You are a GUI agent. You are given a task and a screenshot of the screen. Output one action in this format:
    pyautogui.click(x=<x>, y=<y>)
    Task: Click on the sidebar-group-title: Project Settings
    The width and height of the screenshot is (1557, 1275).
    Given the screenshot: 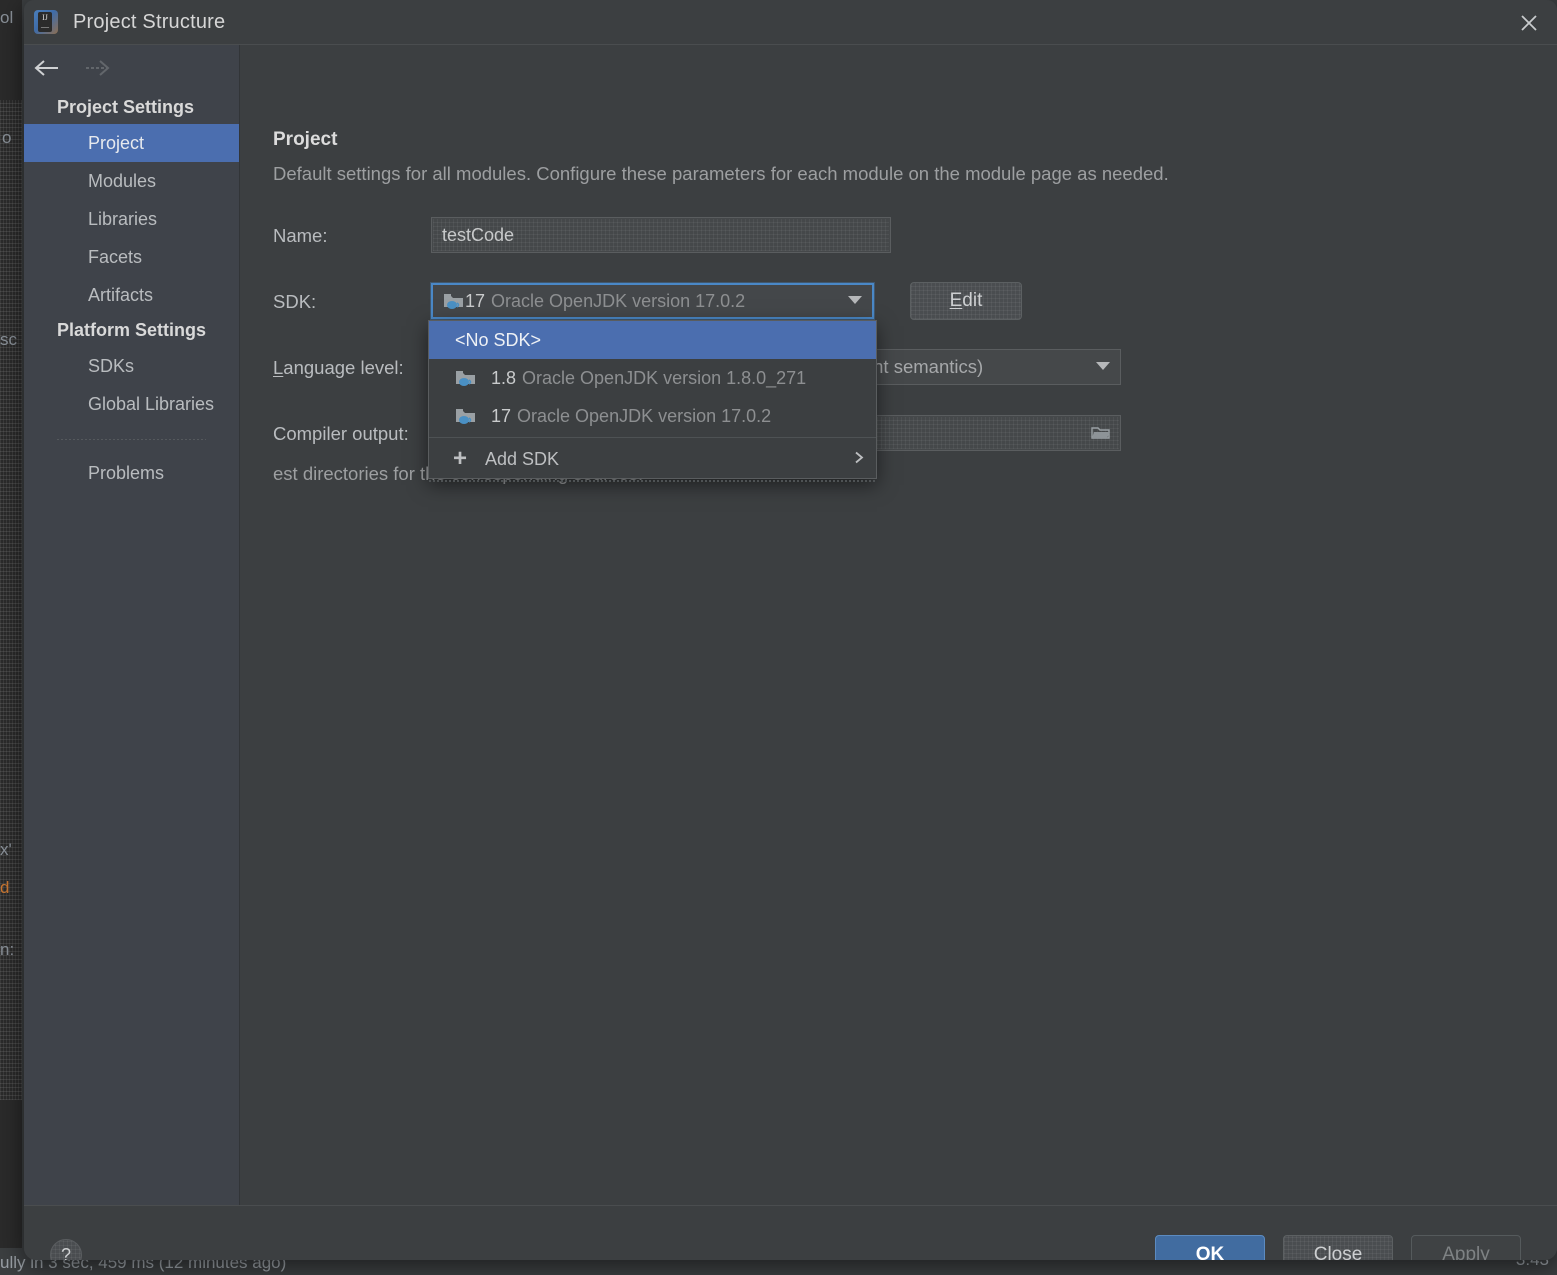 What is the action you would take?
    pyautogui.click(x=126, y=107)
    